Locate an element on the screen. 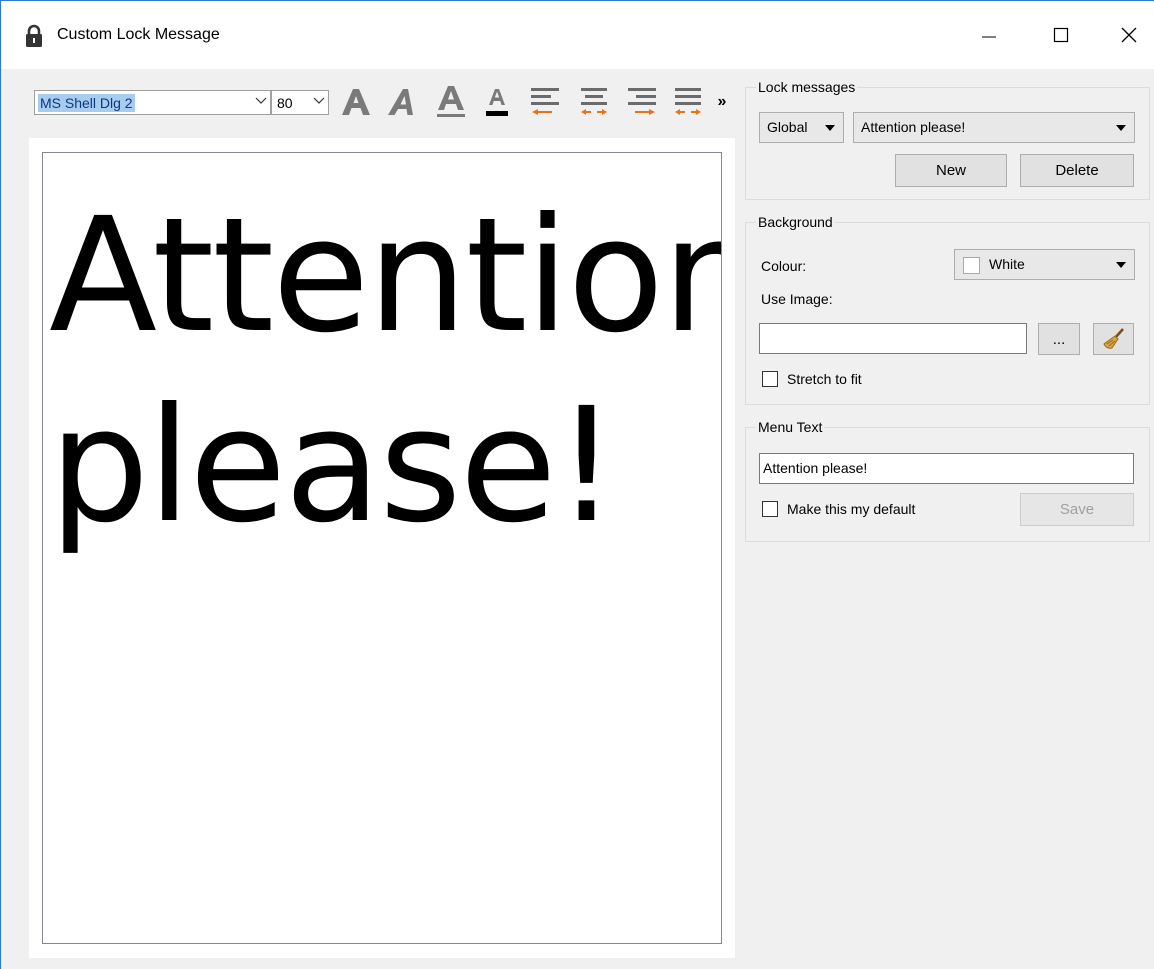 Image resolution: width=1154 pixels, height=969 pixels. default-label: Make this my default is located at coordinates (851, 509).